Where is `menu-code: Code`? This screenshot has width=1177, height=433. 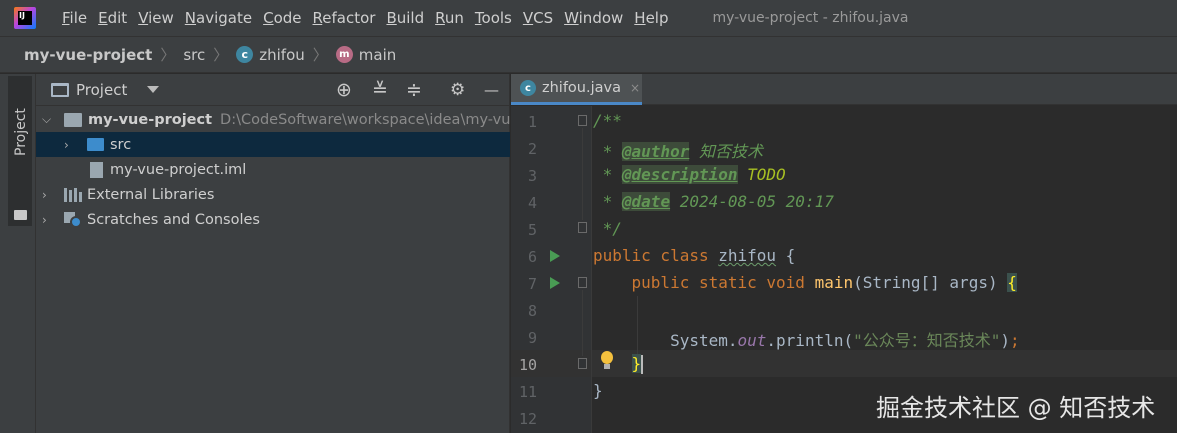
menu-code: Code is located at coordinates (282, 18).